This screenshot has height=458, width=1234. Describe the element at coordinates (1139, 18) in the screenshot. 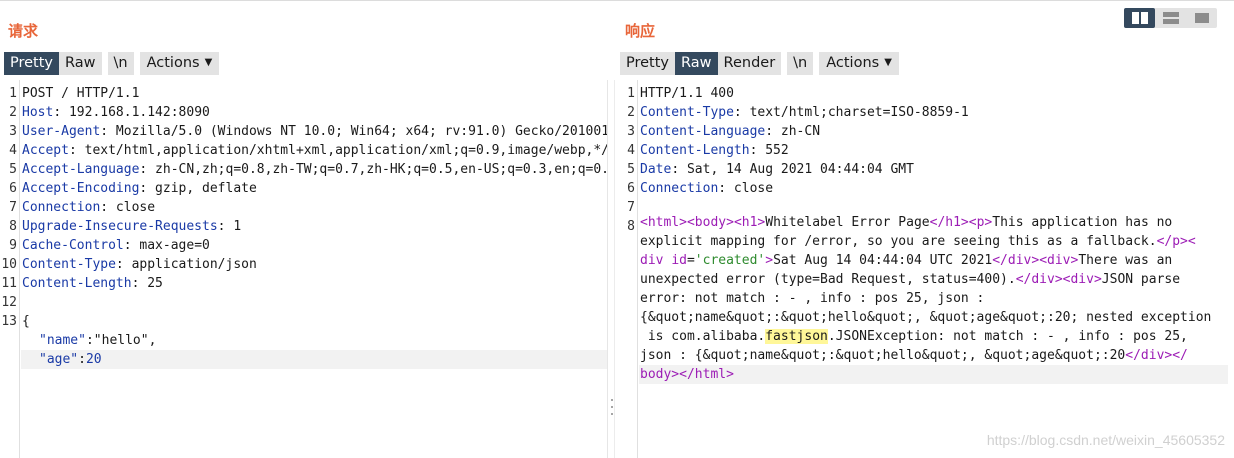

I see `side-by-side-layout-icon` at that location.